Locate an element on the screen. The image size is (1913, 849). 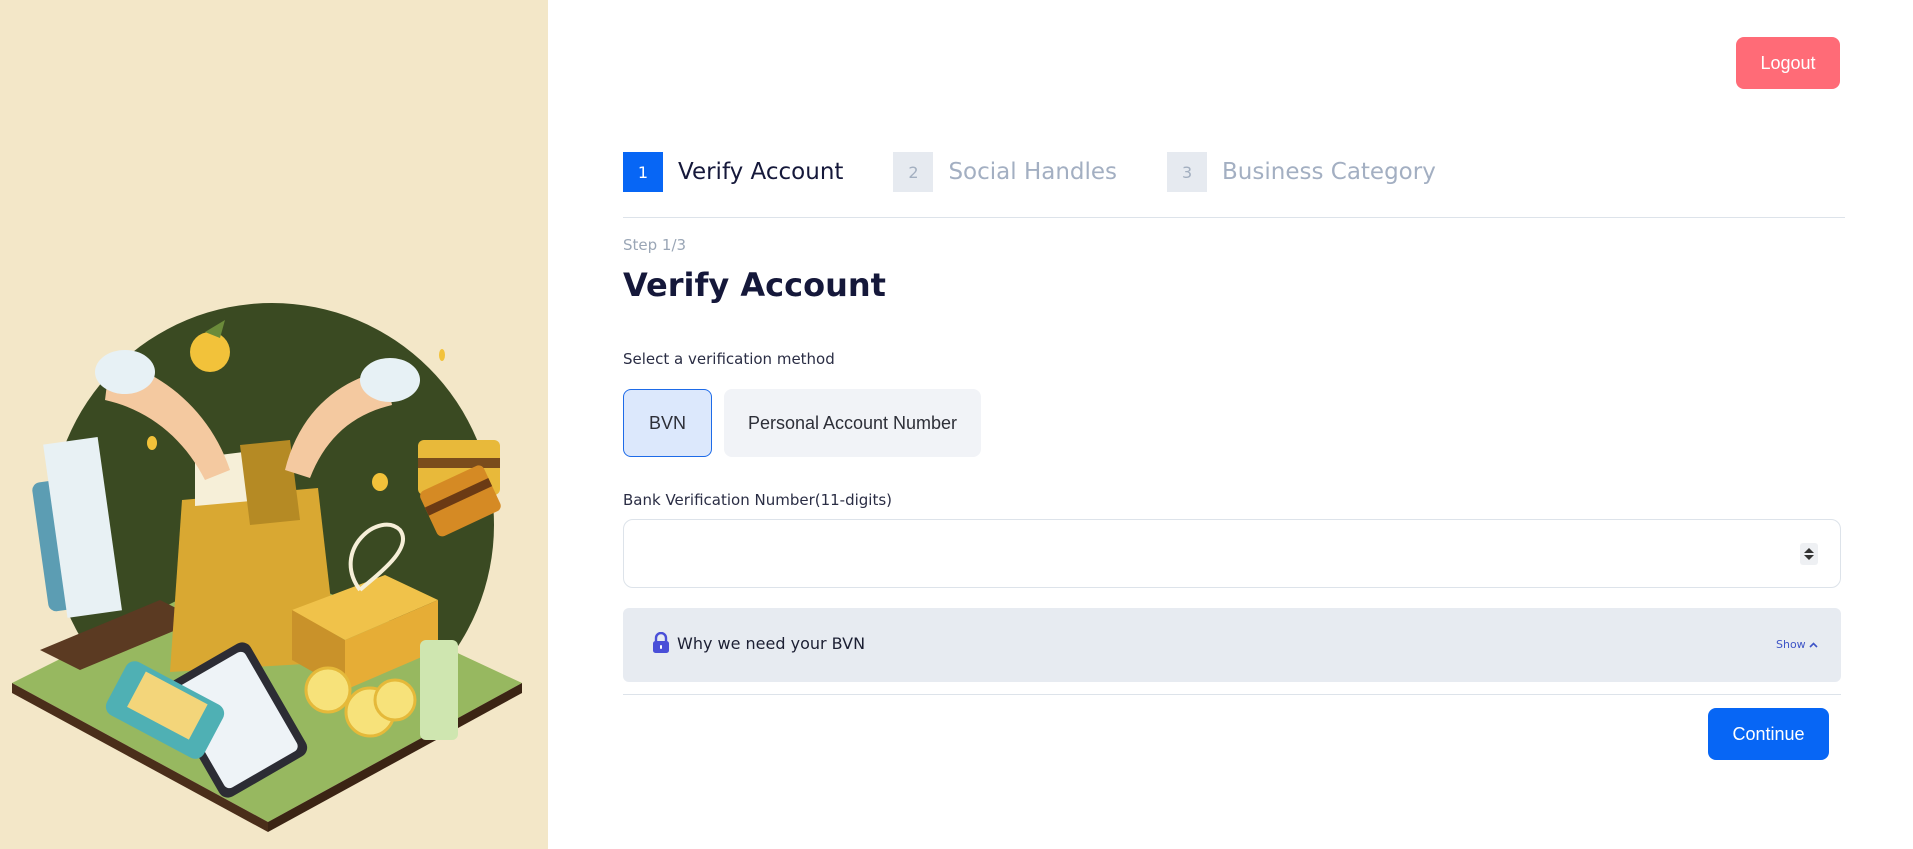
stepper-down-icon is located at coordinates (1809, 557).